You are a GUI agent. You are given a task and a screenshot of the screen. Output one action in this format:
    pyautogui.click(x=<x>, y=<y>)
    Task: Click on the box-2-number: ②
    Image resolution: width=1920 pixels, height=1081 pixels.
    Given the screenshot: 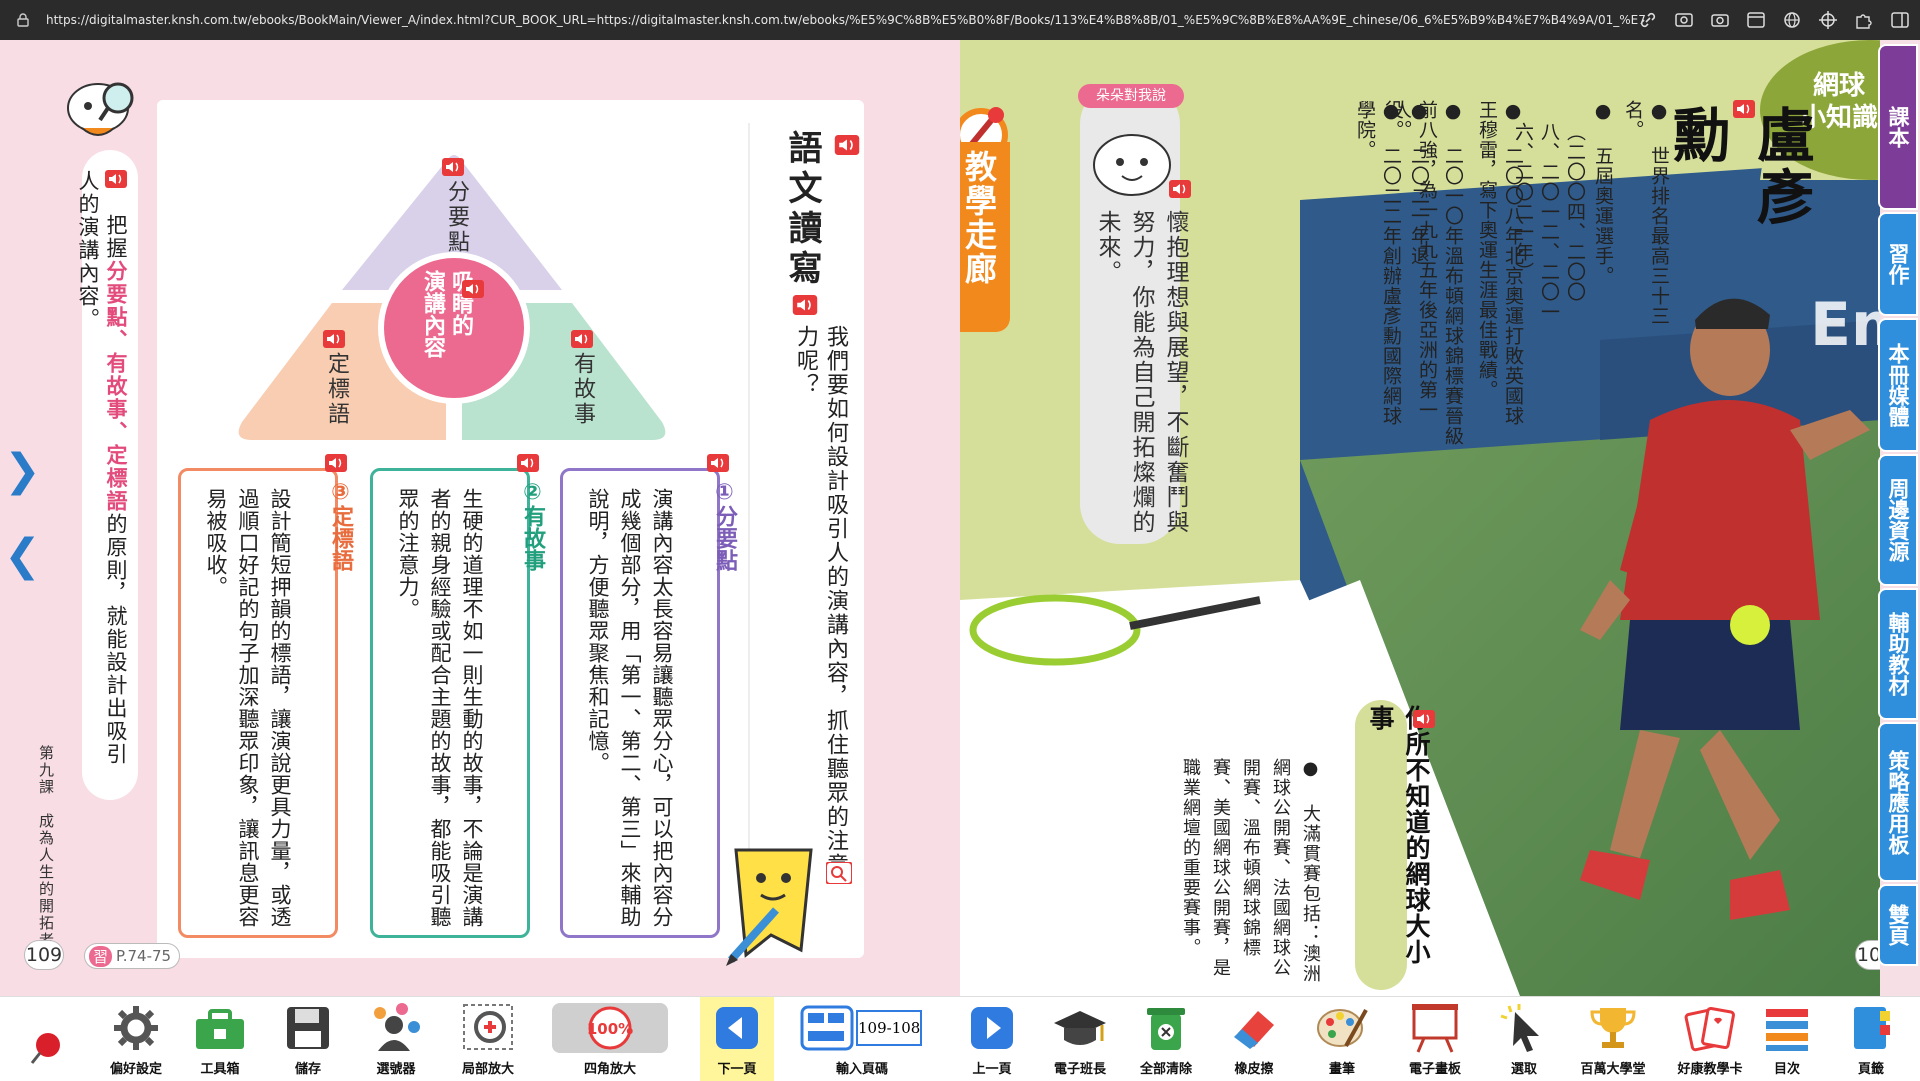 What is the action you would take?
    pyautogui.click(x=532, y=492)
    